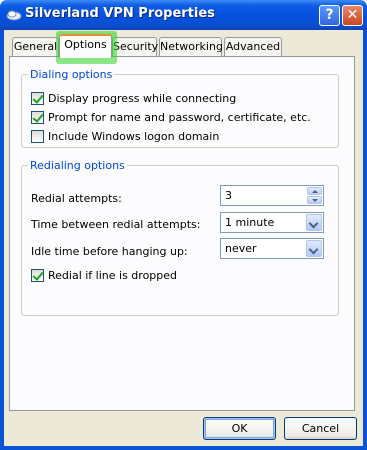  Describe the element at coordinates (14, 15) in the screenshot. I see `network-connection-icon` at that location.